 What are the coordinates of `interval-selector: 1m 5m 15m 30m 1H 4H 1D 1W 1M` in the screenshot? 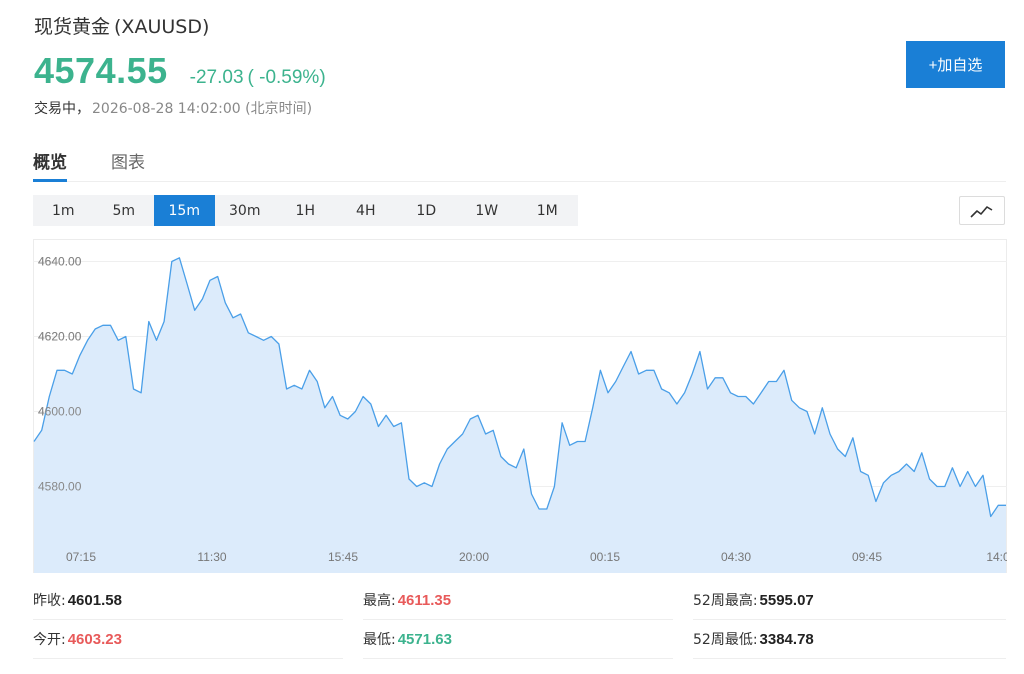 It's located at (305, 210).